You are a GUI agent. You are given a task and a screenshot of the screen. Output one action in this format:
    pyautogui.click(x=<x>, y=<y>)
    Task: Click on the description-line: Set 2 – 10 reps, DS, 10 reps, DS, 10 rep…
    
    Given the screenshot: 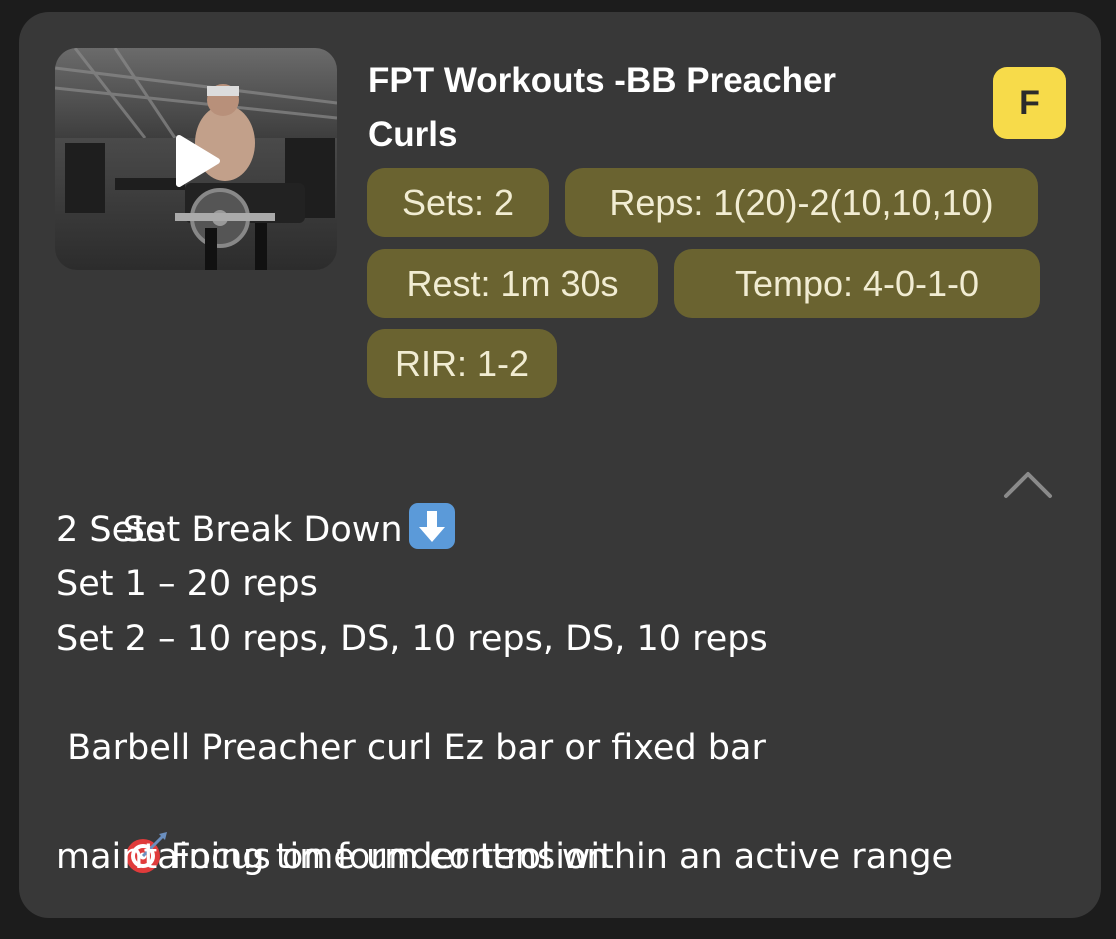 What is the action you would take?
    pyautogui.click(x=412, y=638)
    